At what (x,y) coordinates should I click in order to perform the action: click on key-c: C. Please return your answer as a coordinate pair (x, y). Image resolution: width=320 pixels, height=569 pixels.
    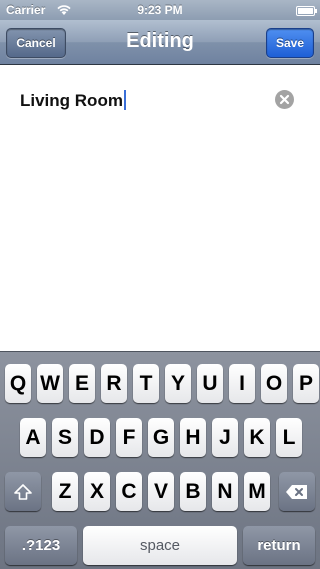
    Looking at the image, I should click on (129, 491).